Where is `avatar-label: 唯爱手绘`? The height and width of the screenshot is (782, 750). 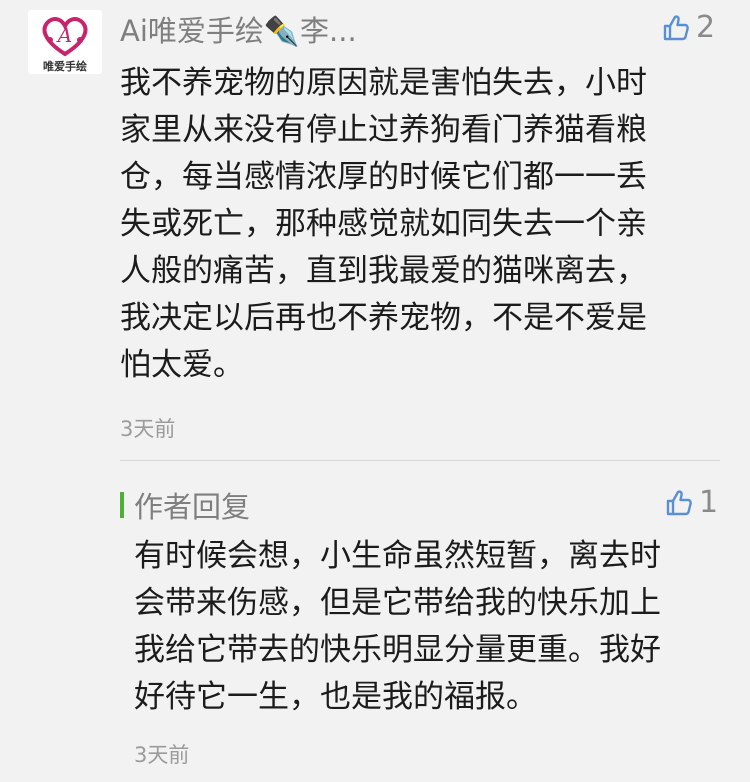 avatar-label: 唯爱手绘 is located at coordinates (65, 66).